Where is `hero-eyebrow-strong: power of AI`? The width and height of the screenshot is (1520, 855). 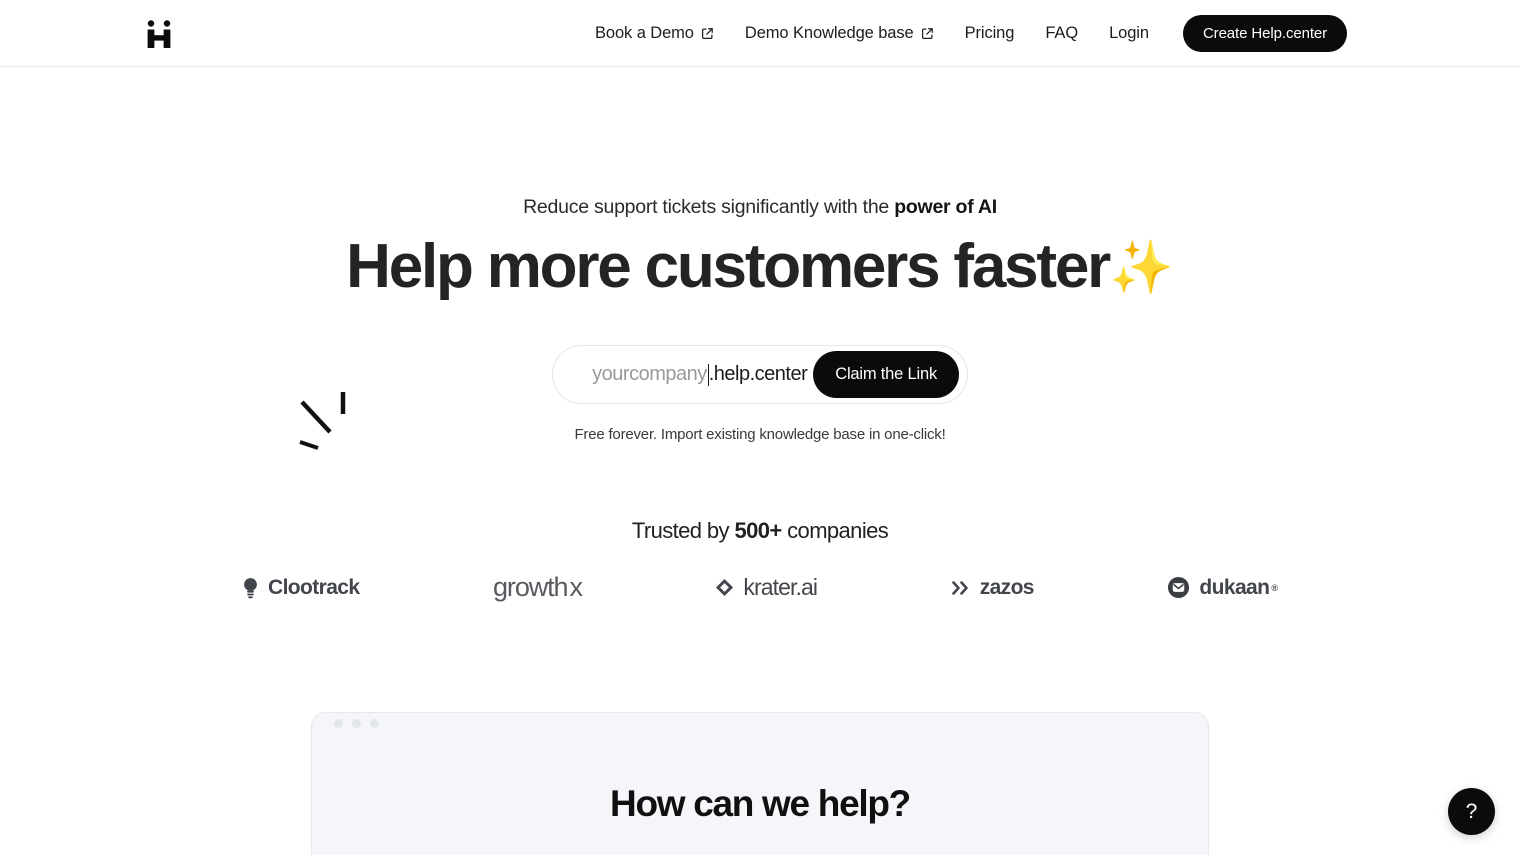 hero-eyebrow-strong: power of AI is located at coordinates (945, 207).